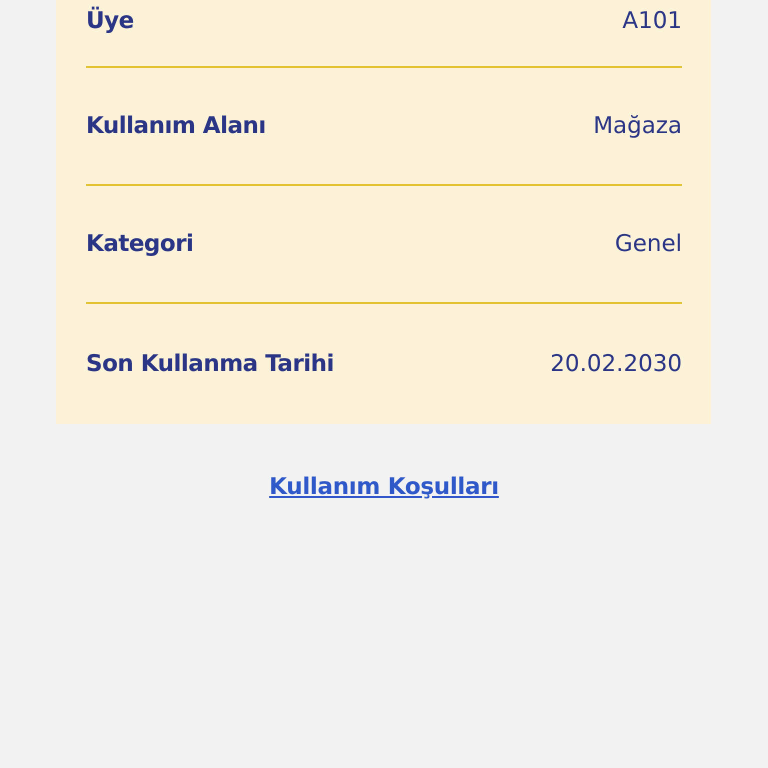  Describe the element at coordinates (652, 21) in the screenshot. I see `detail-value: A101` at that location.